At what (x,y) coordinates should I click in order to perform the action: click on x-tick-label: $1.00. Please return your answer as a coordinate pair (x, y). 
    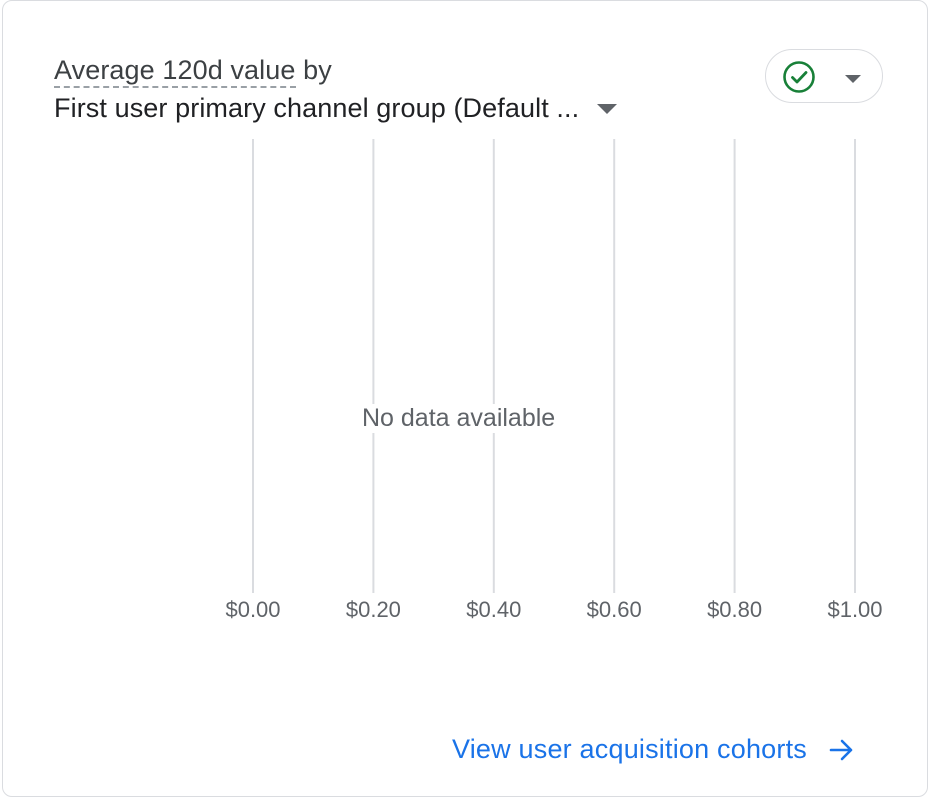
    Looking at the image, I should click on (854, 609).